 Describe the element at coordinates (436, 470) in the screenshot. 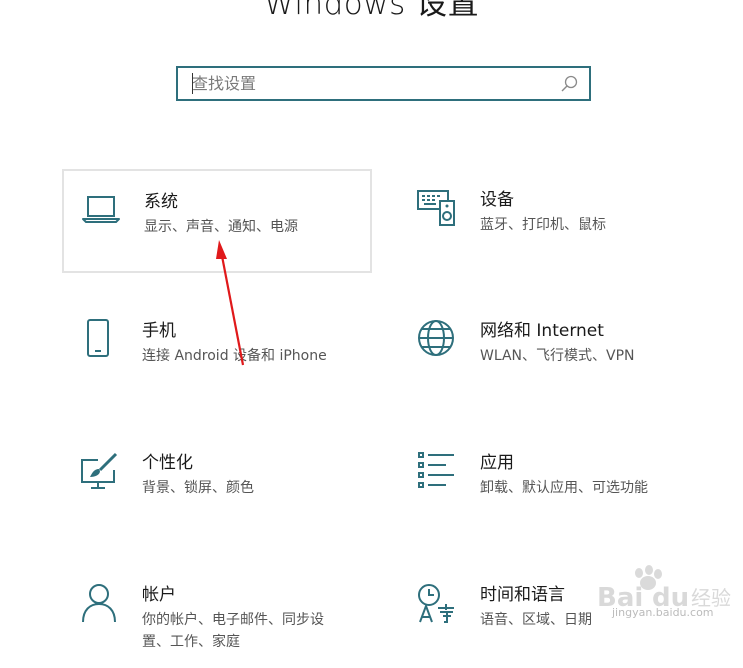

I see `app-list-icon` at that location.